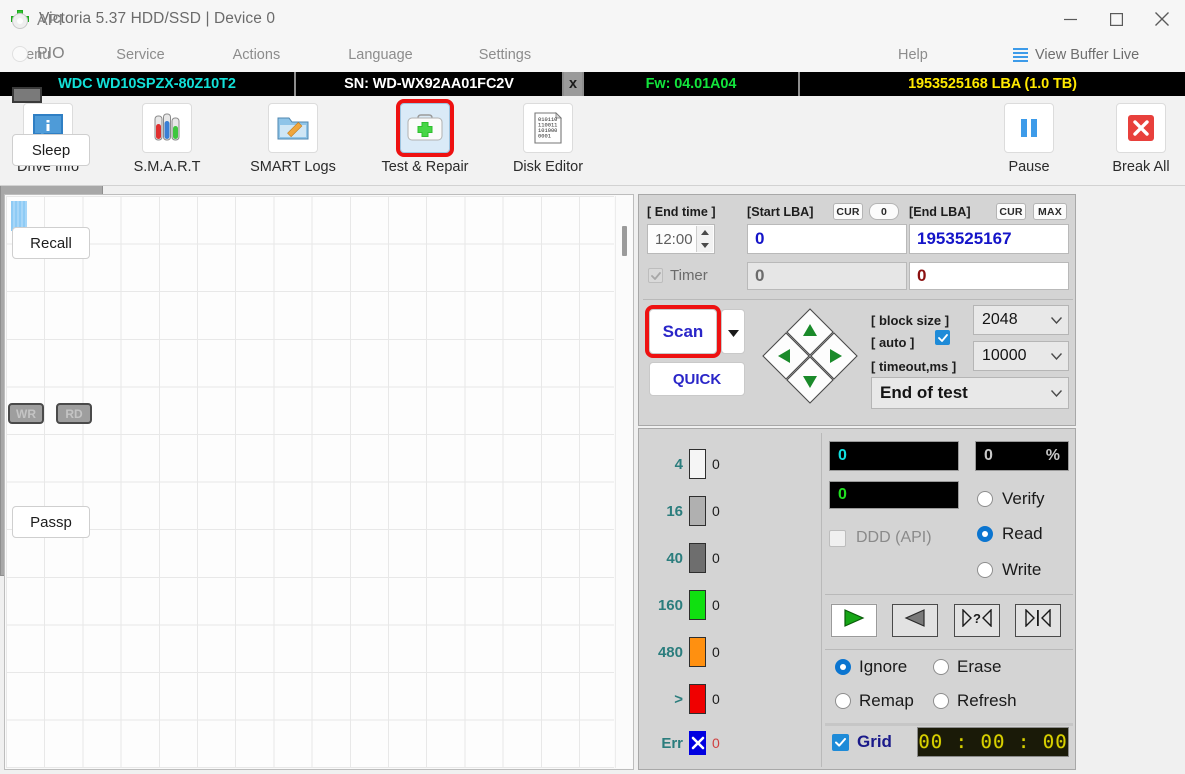 The width and height of the screenshot is (1185, 774). What do you see at coordinates (705, 232) in the screenshot?
I see `spinner-up-icon` at bounding box center [705, 232].